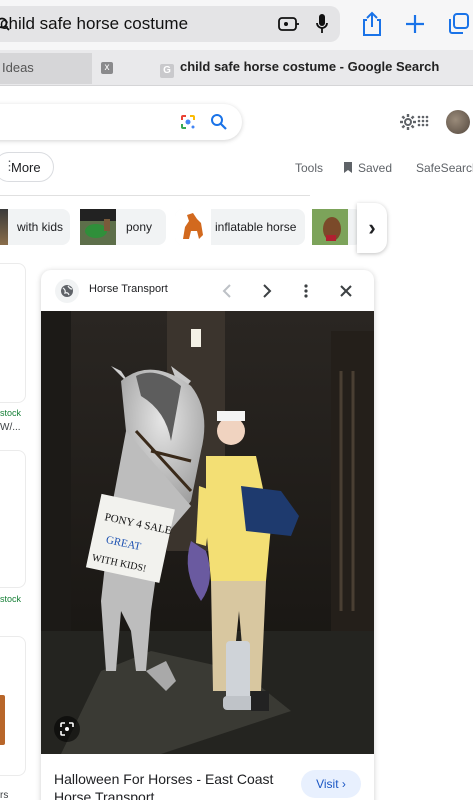  What do you see at coordinates (67, 729) in the screenshot?
I see `google-lens-search-icon` at bounding box center [67, 729].